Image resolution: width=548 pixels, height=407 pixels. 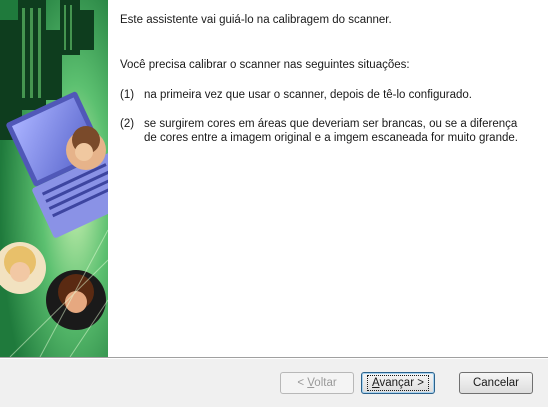 I want to click on next-button: Avançar >, so click(x=398, y=383).